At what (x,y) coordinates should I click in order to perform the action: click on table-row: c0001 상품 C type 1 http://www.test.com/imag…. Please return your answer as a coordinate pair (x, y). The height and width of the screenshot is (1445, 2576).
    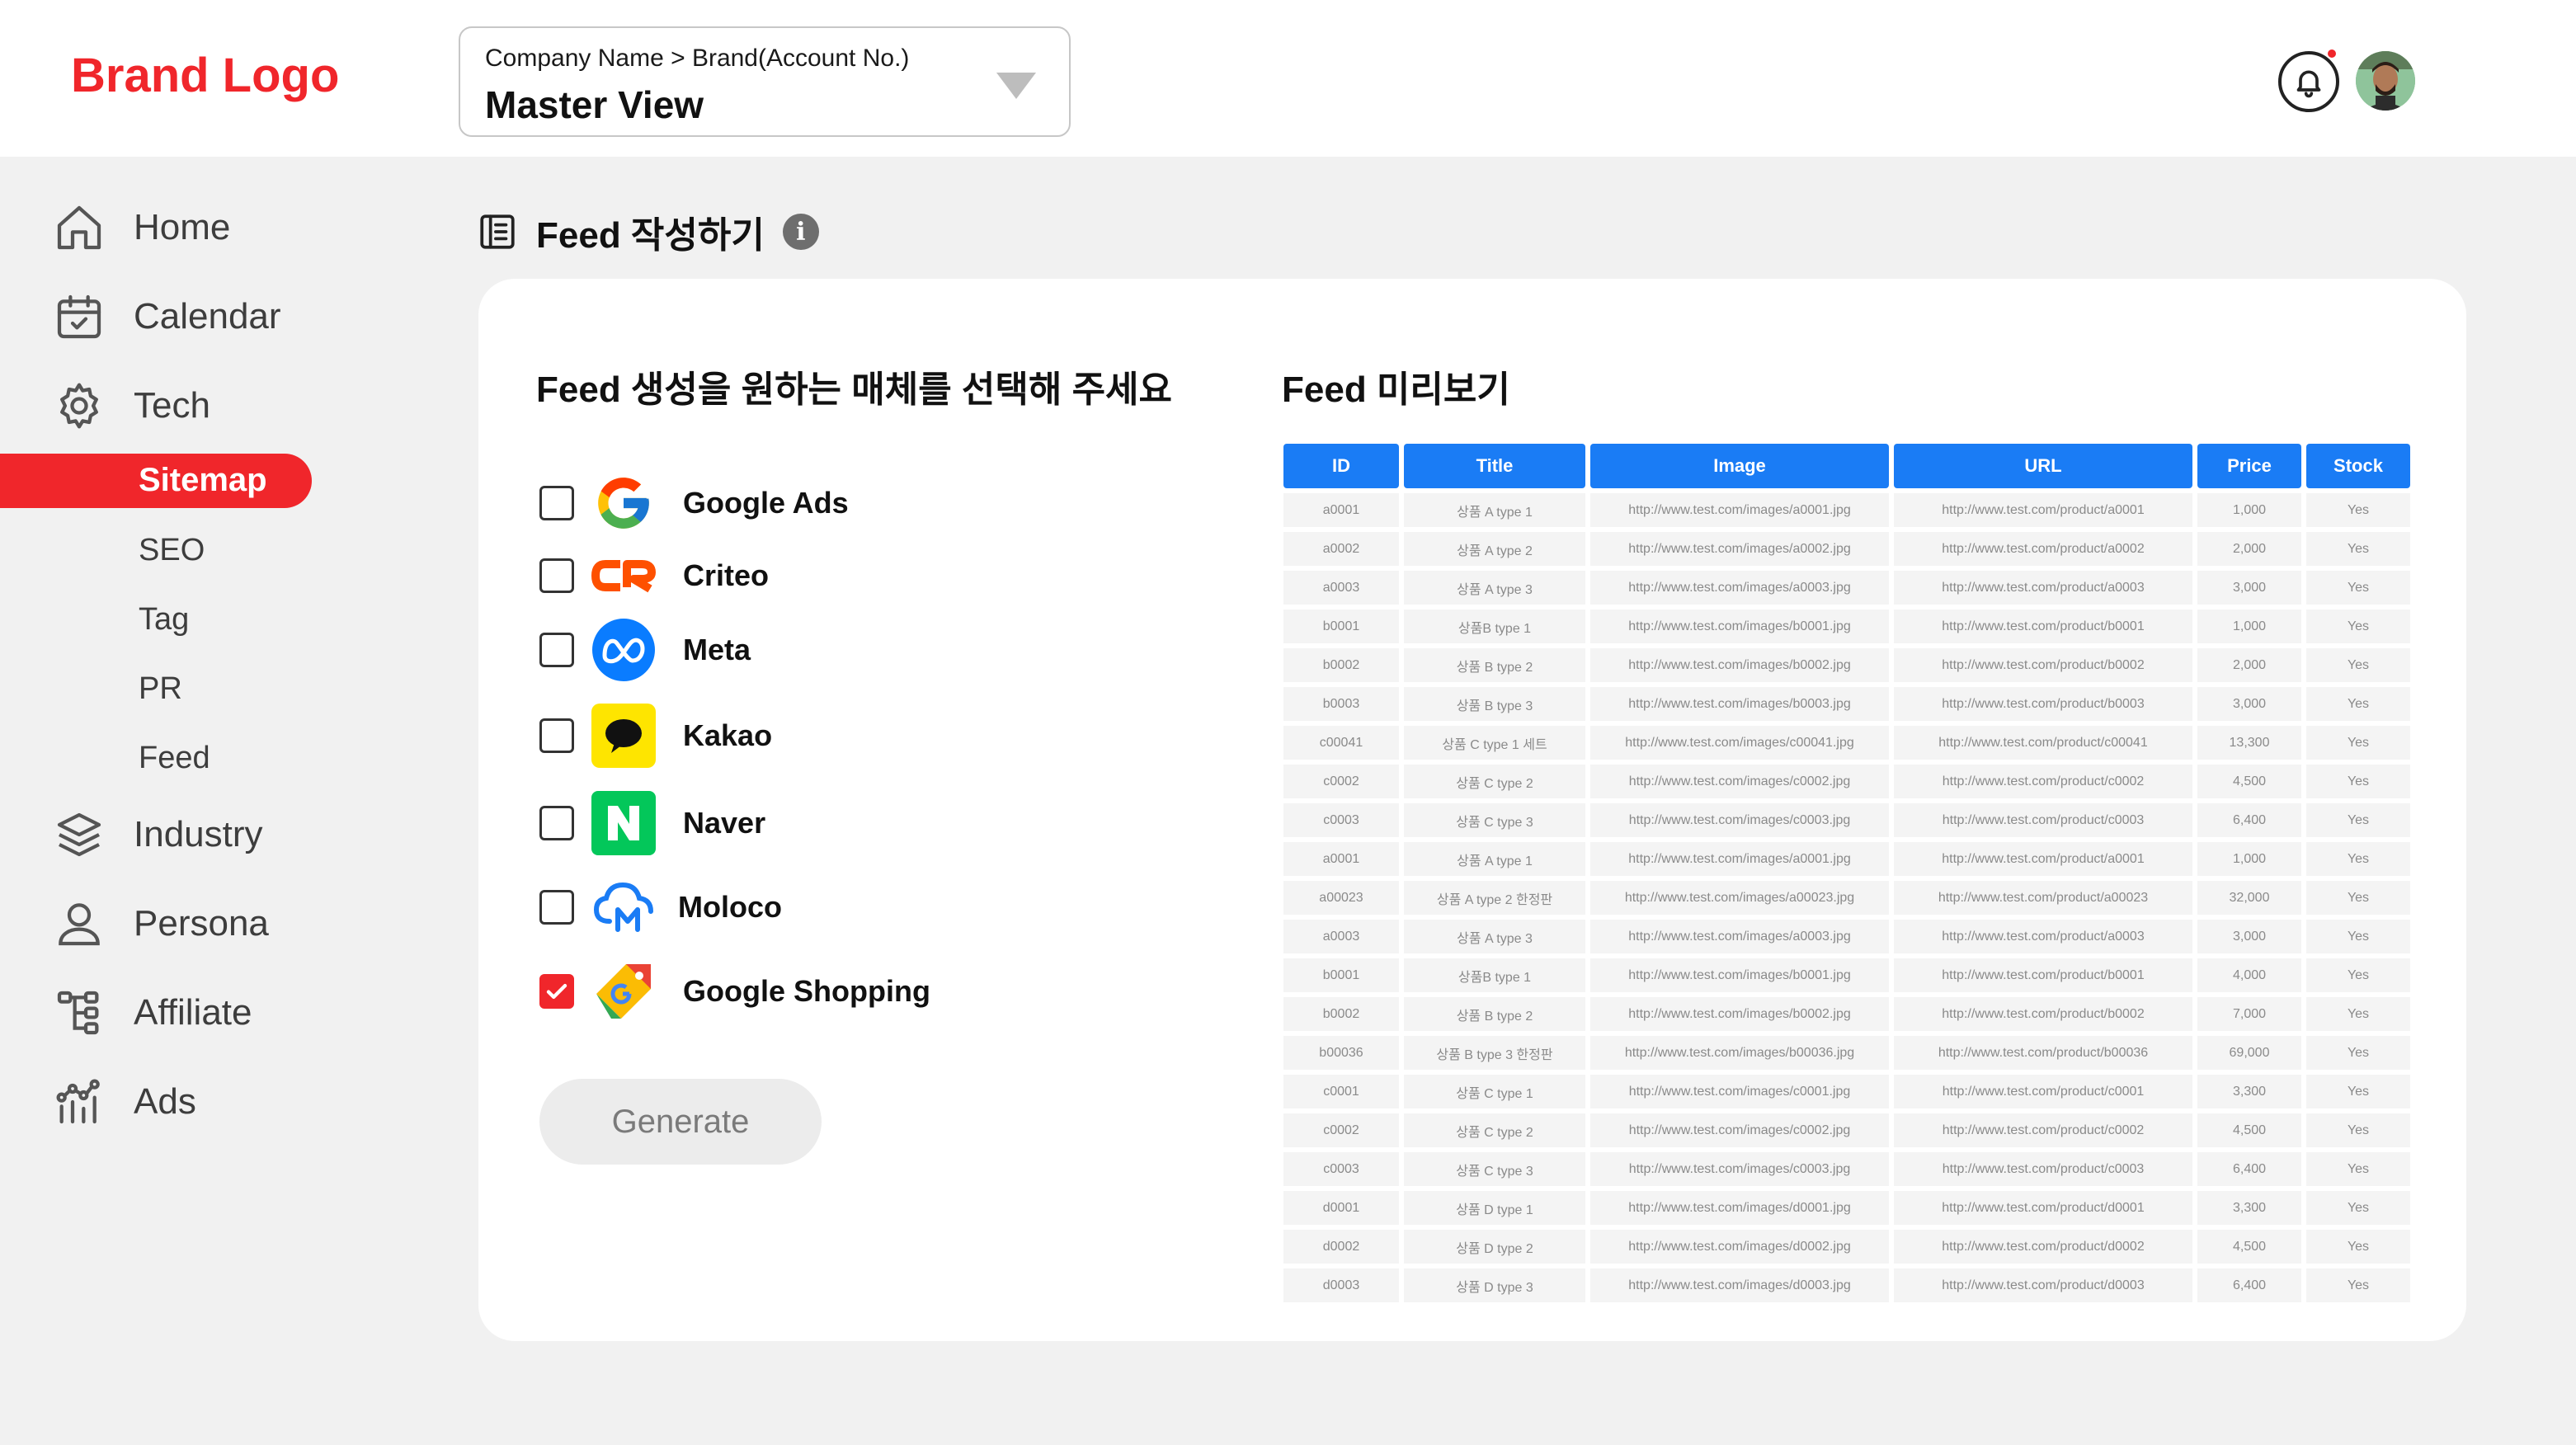
    Looking at the image, I should click on (1846, 1091).